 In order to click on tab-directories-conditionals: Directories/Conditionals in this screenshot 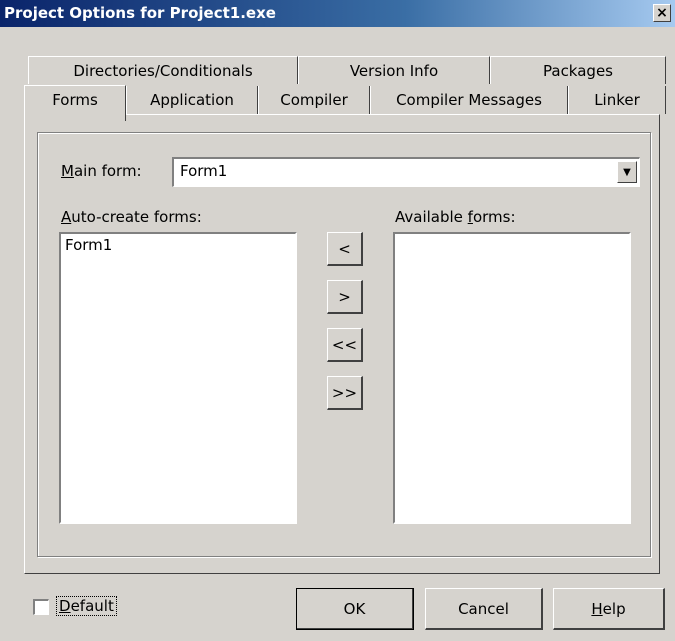, I will do `click(163, 70)`.